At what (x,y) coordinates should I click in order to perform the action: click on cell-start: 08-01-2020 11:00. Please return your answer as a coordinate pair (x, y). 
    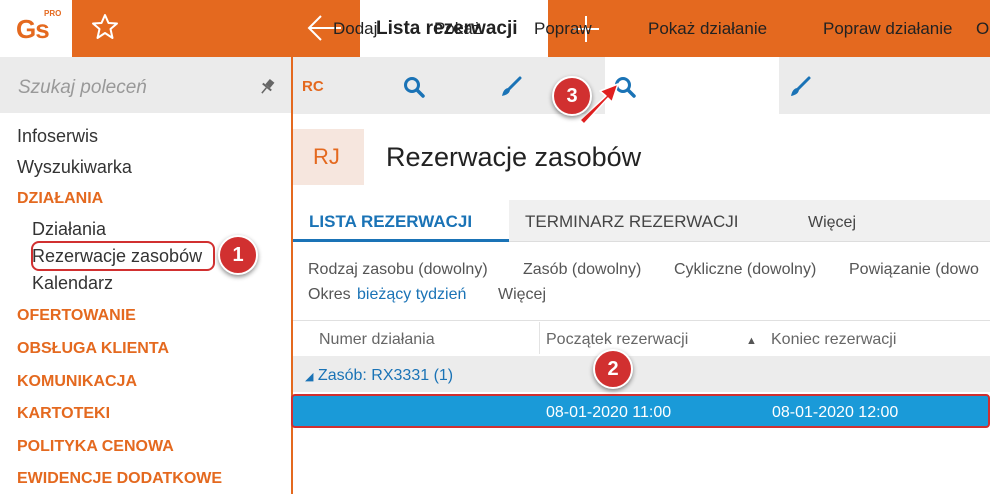
    Looking at the image, I should click on (609, 412).